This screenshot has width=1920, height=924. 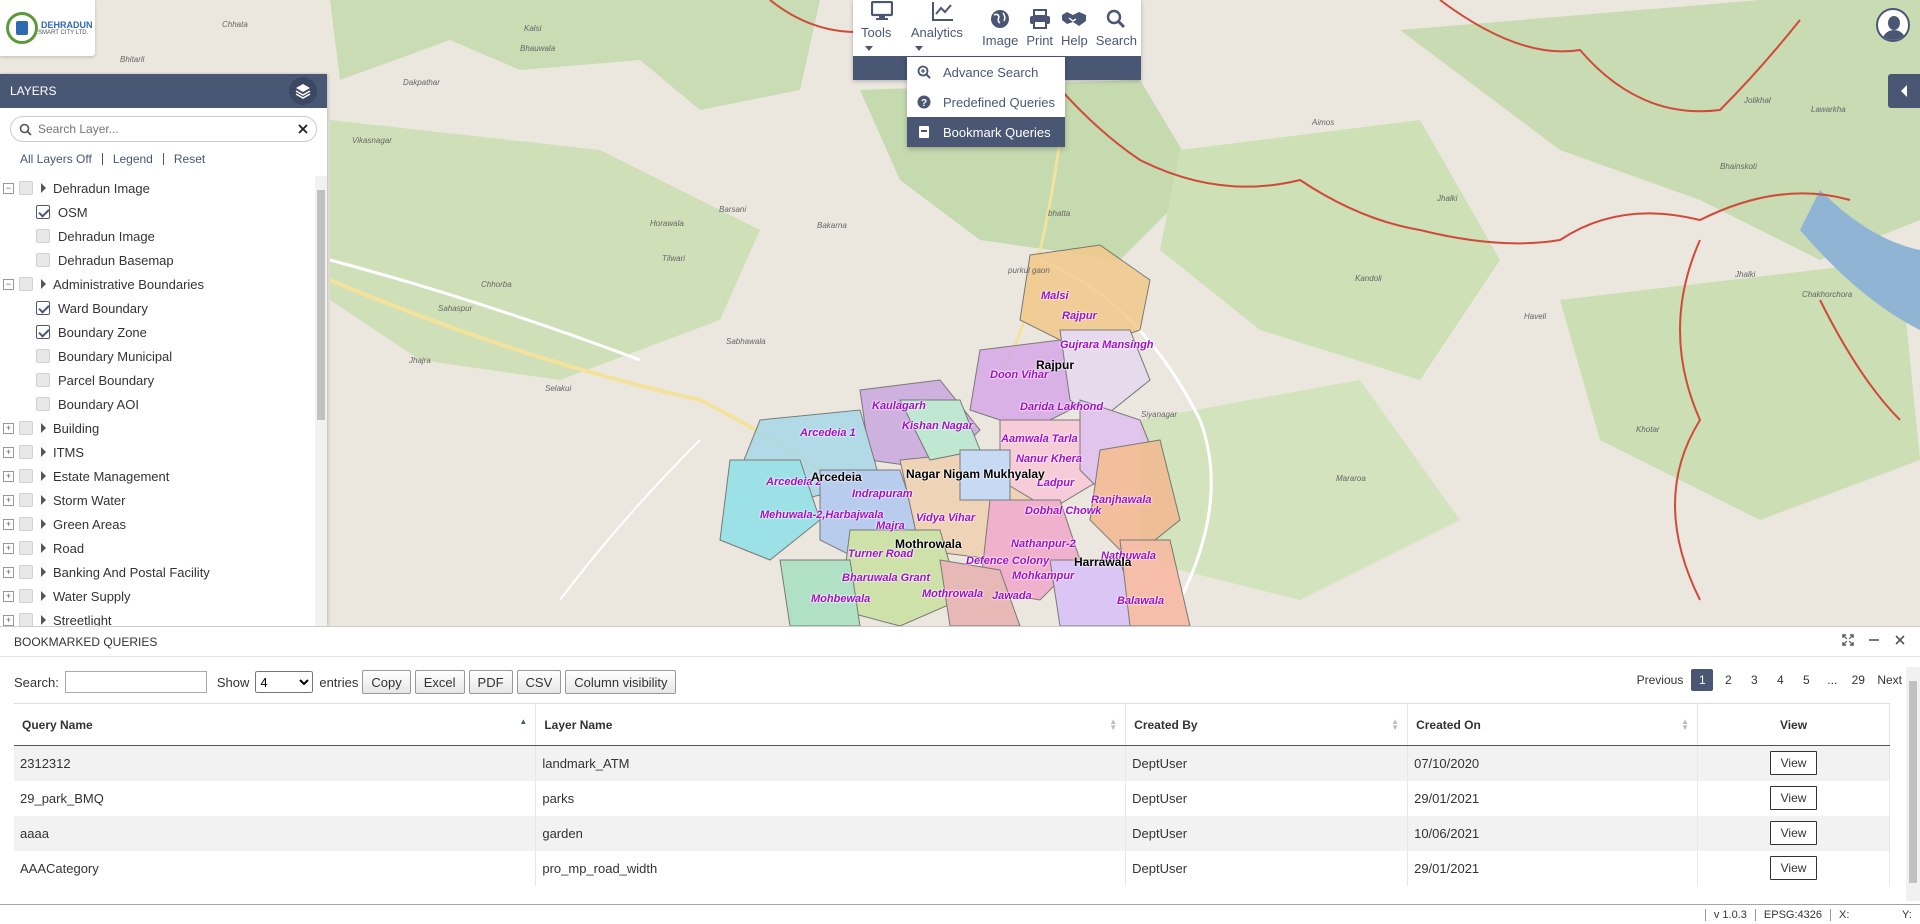 What do you see at coordinates (986, 102) in the screenshot?
I see `predefined-queries-menu-item: ? Predefined Queries` at bounding box center [986, 102].